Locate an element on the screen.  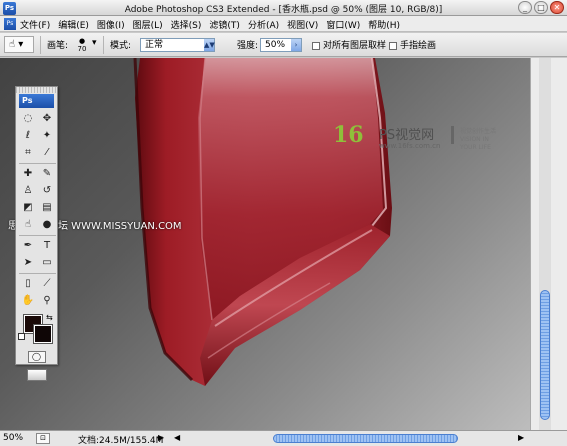
menu-help: 帮助(H) is located at coordinates (384, 24).